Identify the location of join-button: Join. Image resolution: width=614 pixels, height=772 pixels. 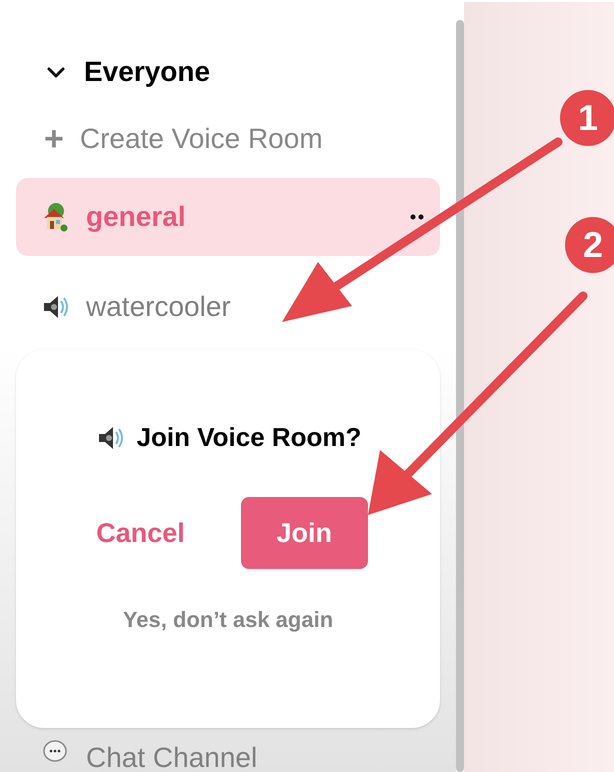
(304, 533).